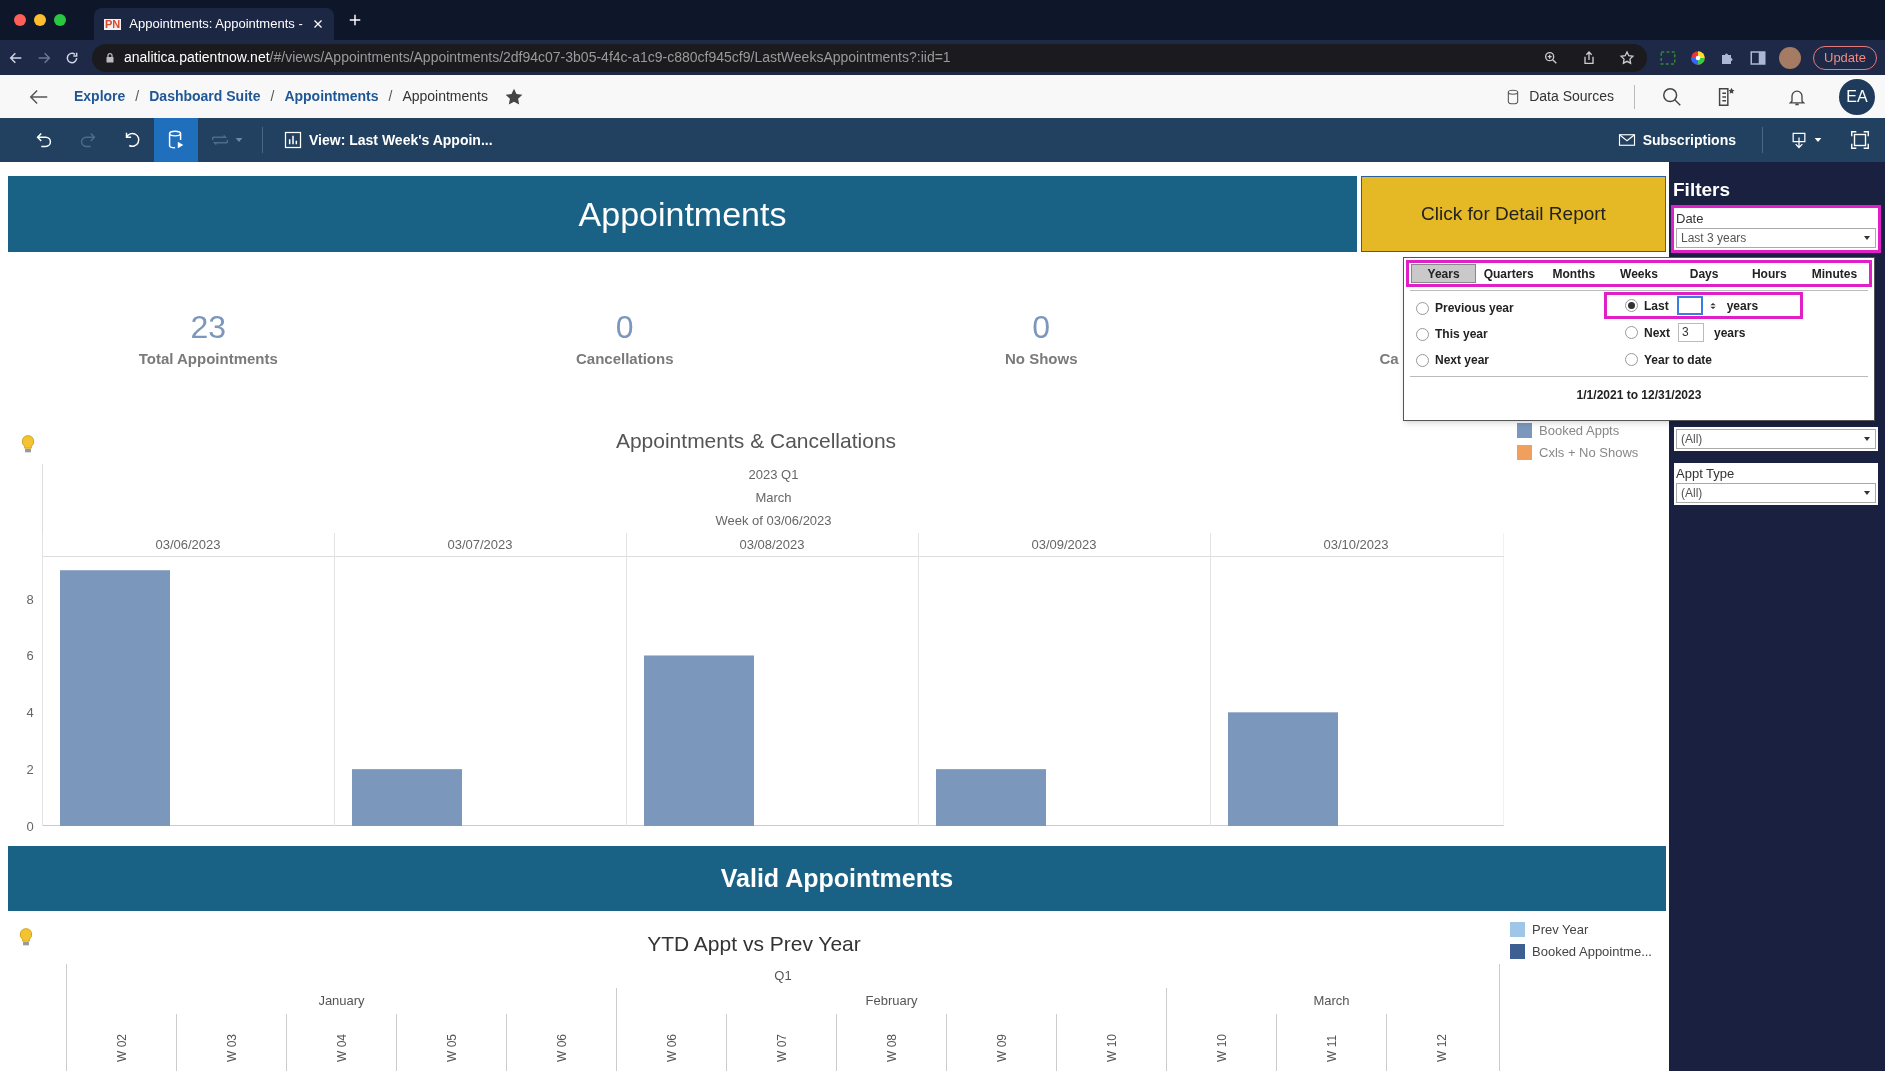 Image resolution: width=1885 pixels, height=1071 pixels. Describe the element at coordinates (1626, 140) in the screenshot. I see `mail-icon` at that location.